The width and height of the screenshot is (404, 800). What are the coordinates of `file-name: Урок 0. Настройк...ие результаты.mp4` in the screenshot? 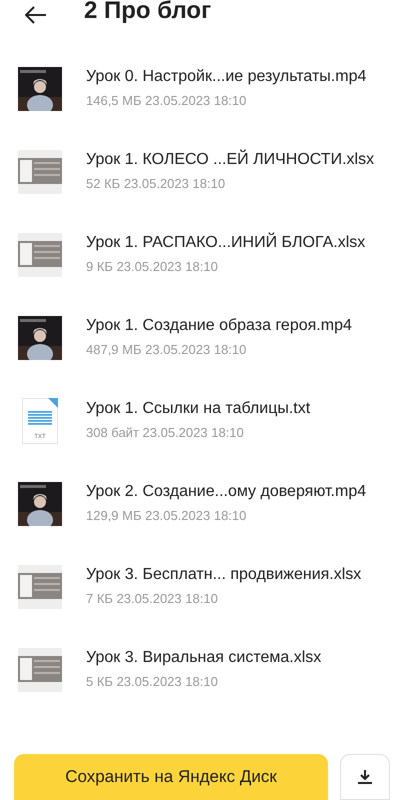 It's located at (226, 76).